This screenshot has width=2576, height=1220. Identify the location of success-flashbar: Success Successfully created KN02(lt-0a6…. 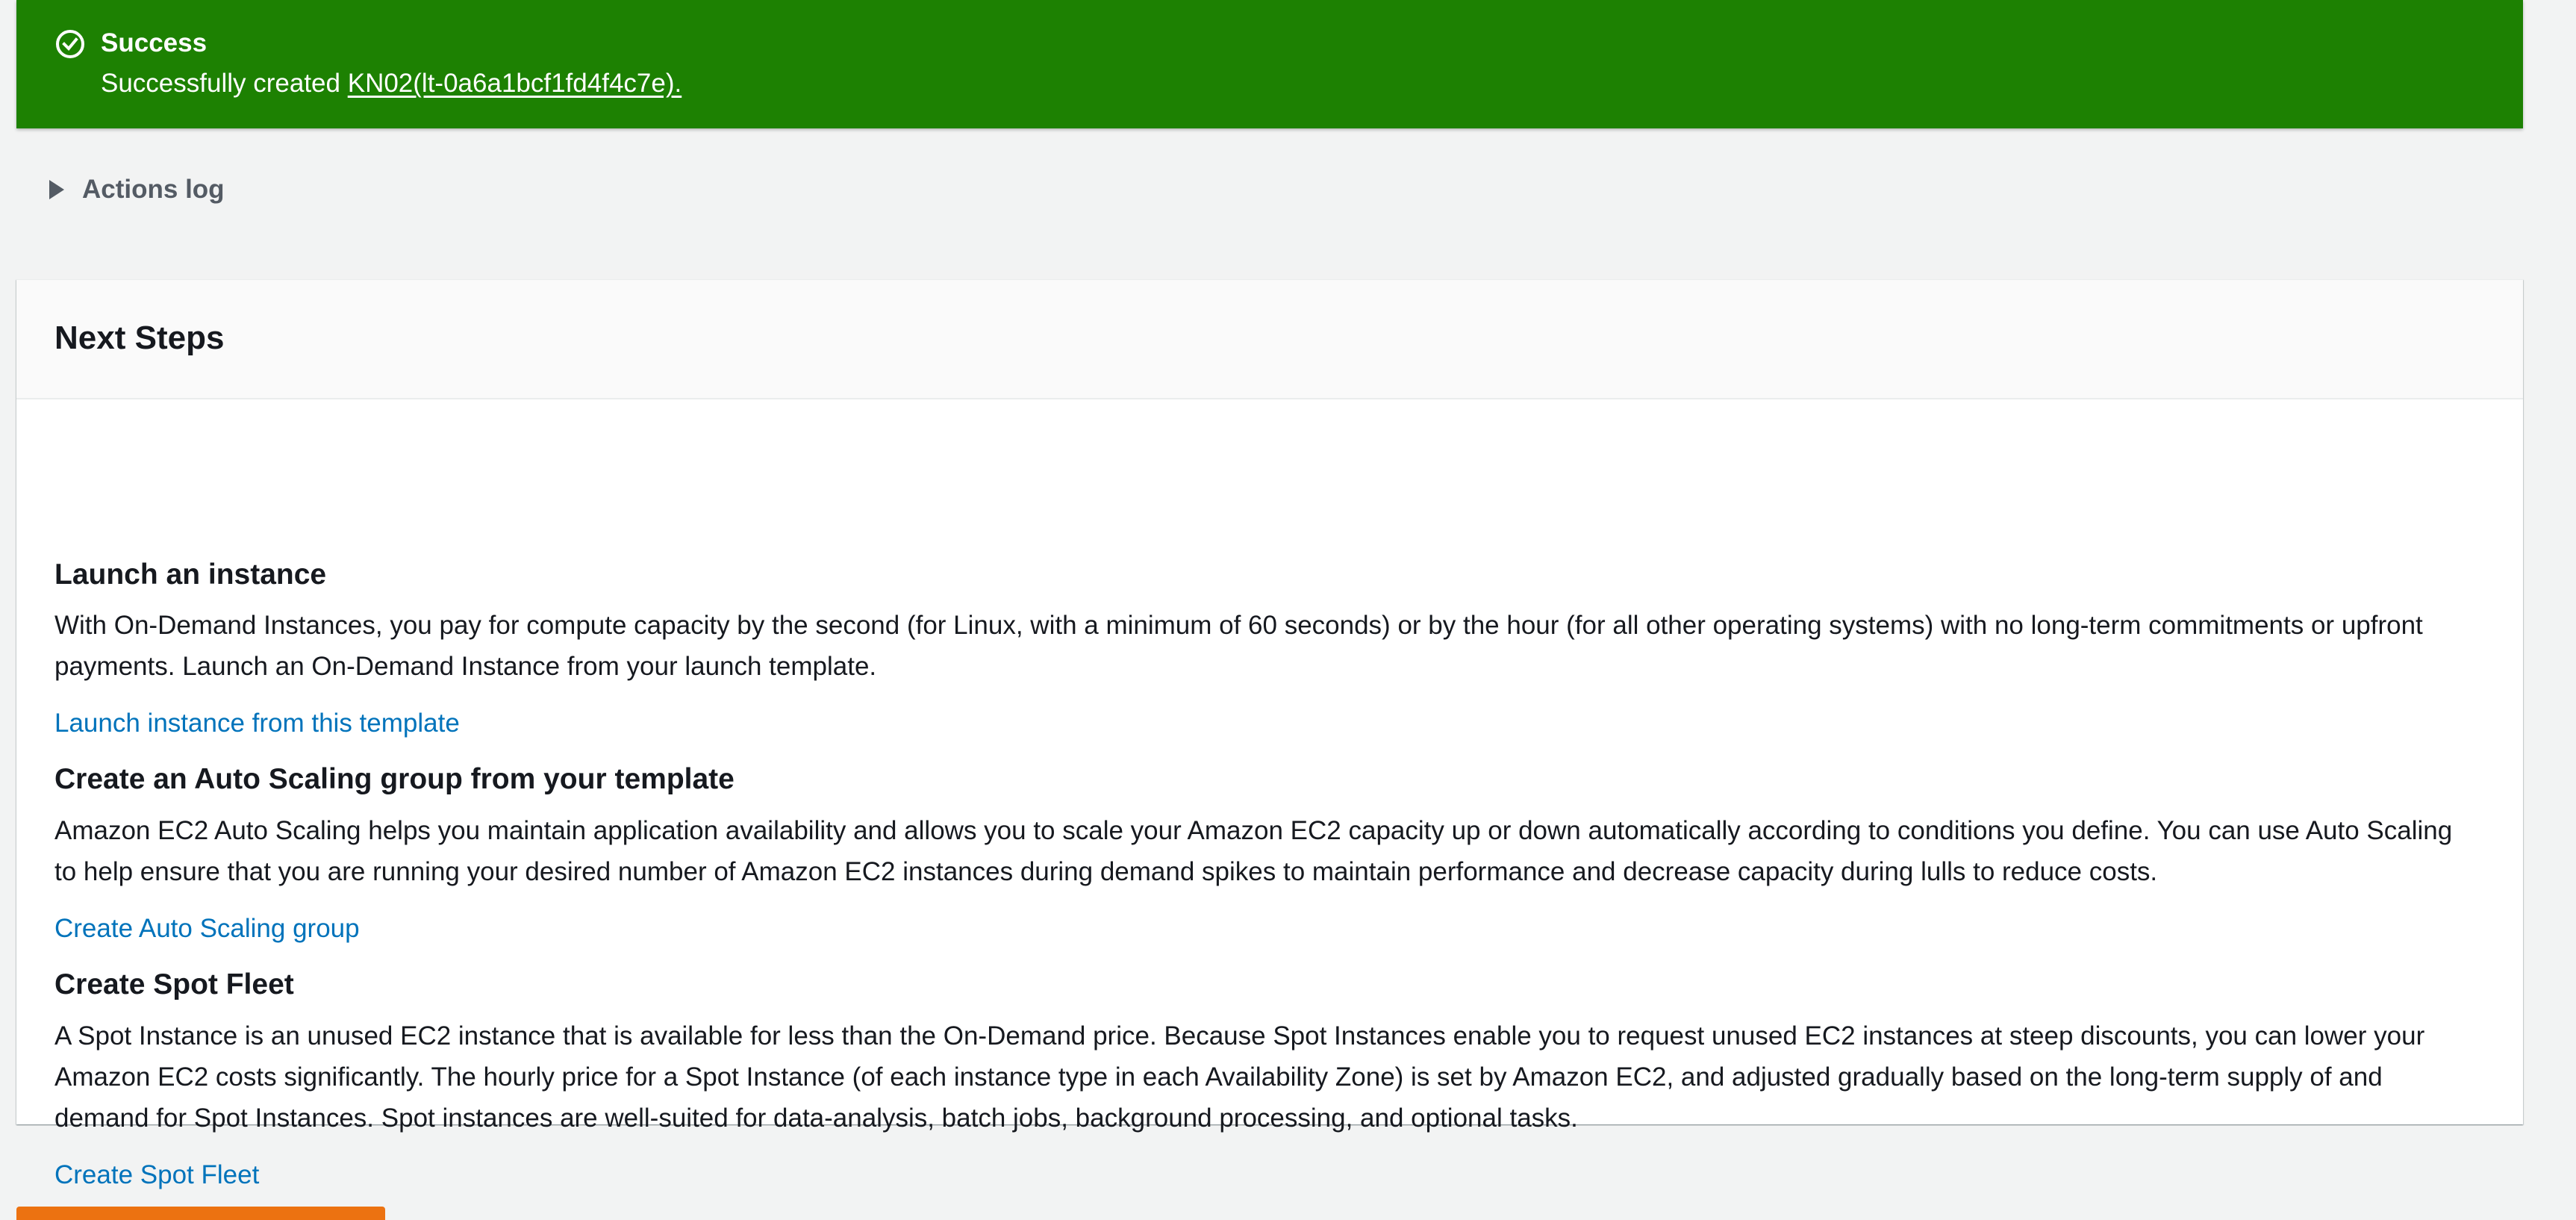
(1269, 64).